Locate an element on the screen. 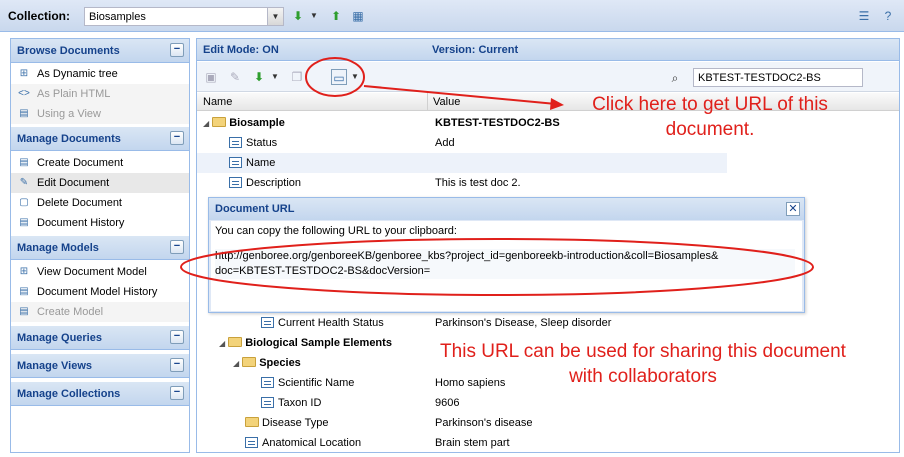 The height and width of the screenshot is (457, 904). annotation-url-button: Click here to get URL of this document. is located at coordinates (710, 117).